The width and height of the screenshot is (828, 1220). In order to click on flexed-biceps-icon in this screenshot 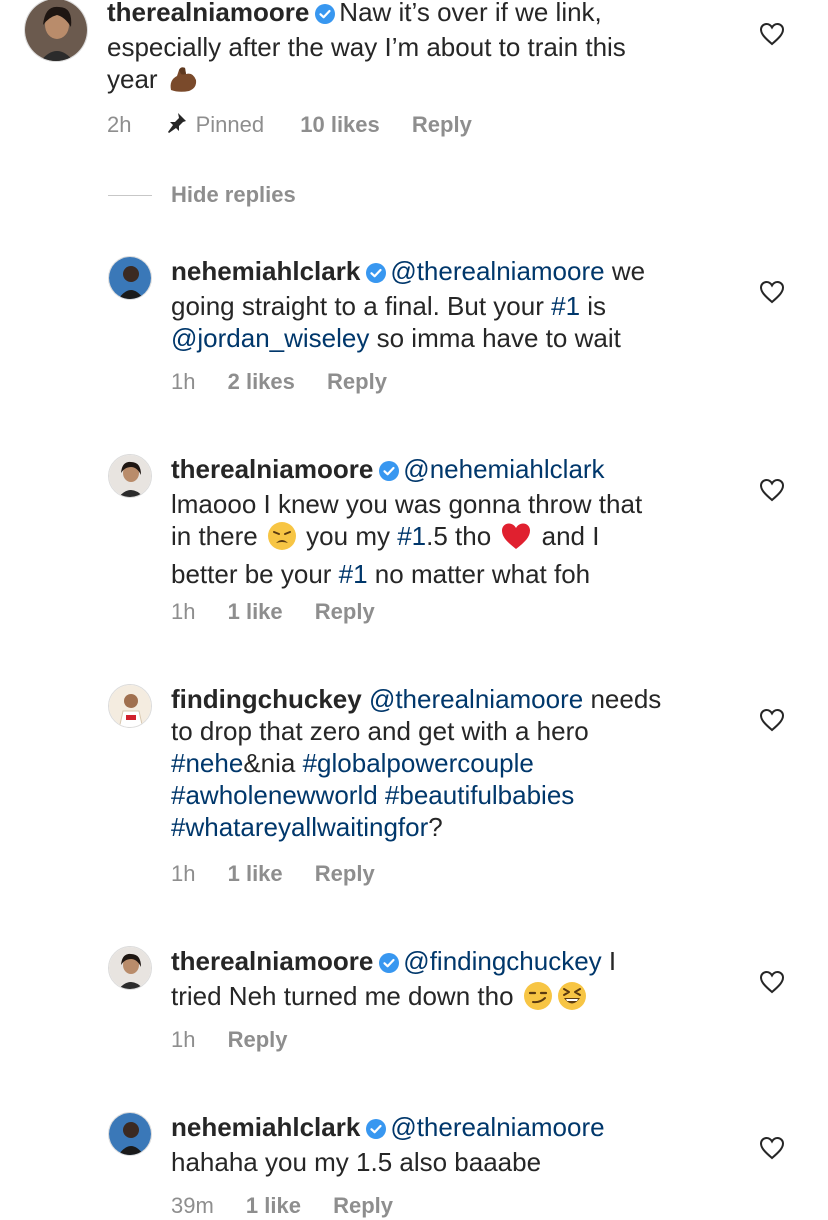, I will do `click(183, 83)`.